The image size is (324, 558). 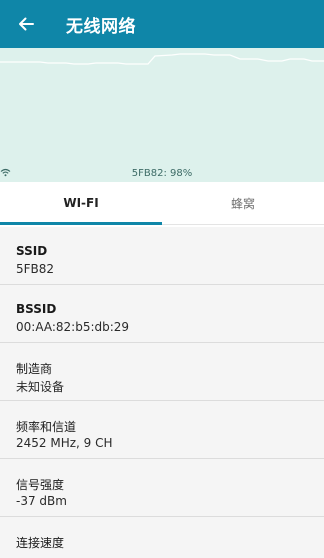 What do you see at coordinates (162, 256) in the screenshot?
I see `detail-ssid: SSID 5FB82` at bounding box center [162, 256].